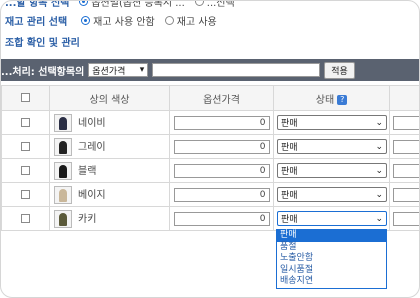 The width and height of the screenshot is (420, 298). Describe the element at coordinates (92, 123) in the screenshot. I see `color-name: 네이비` at that location.